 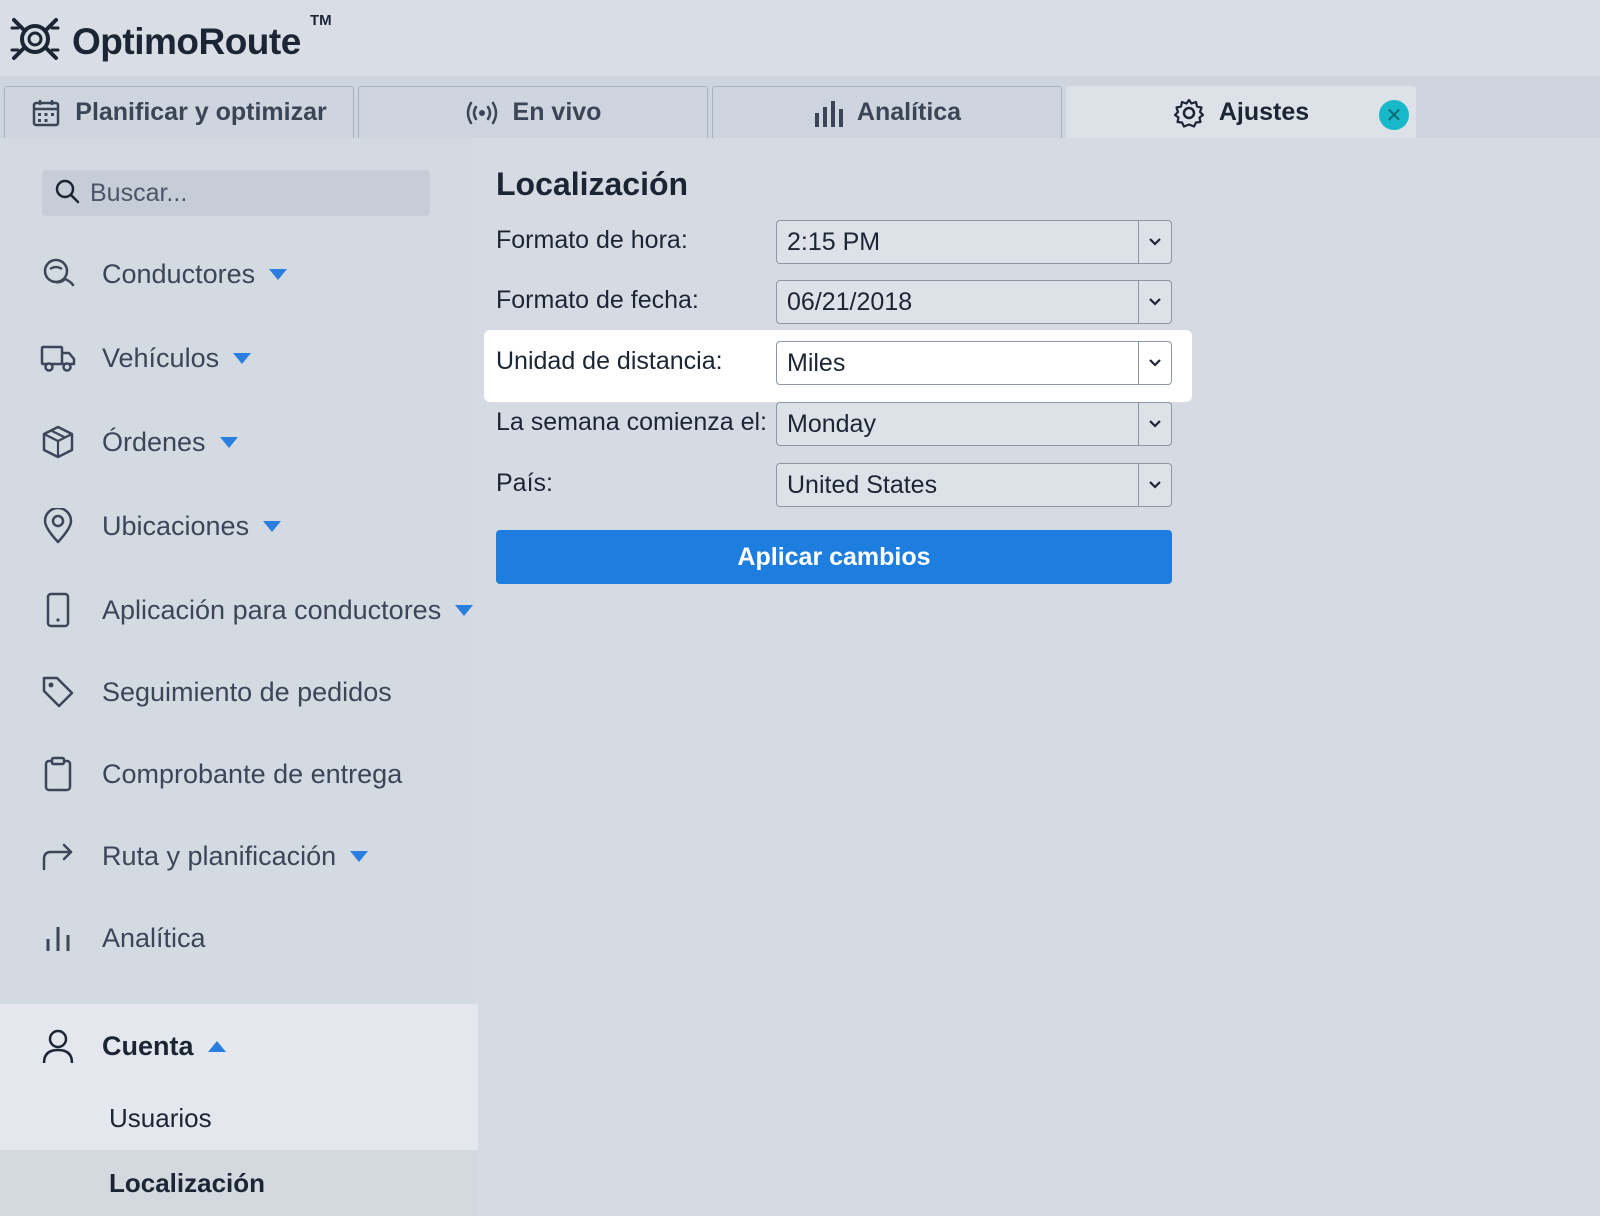 What do you see at coordinates (58, 526) in the screenshot?
I see `map-pin-icon` at bounding box center [58, 526].